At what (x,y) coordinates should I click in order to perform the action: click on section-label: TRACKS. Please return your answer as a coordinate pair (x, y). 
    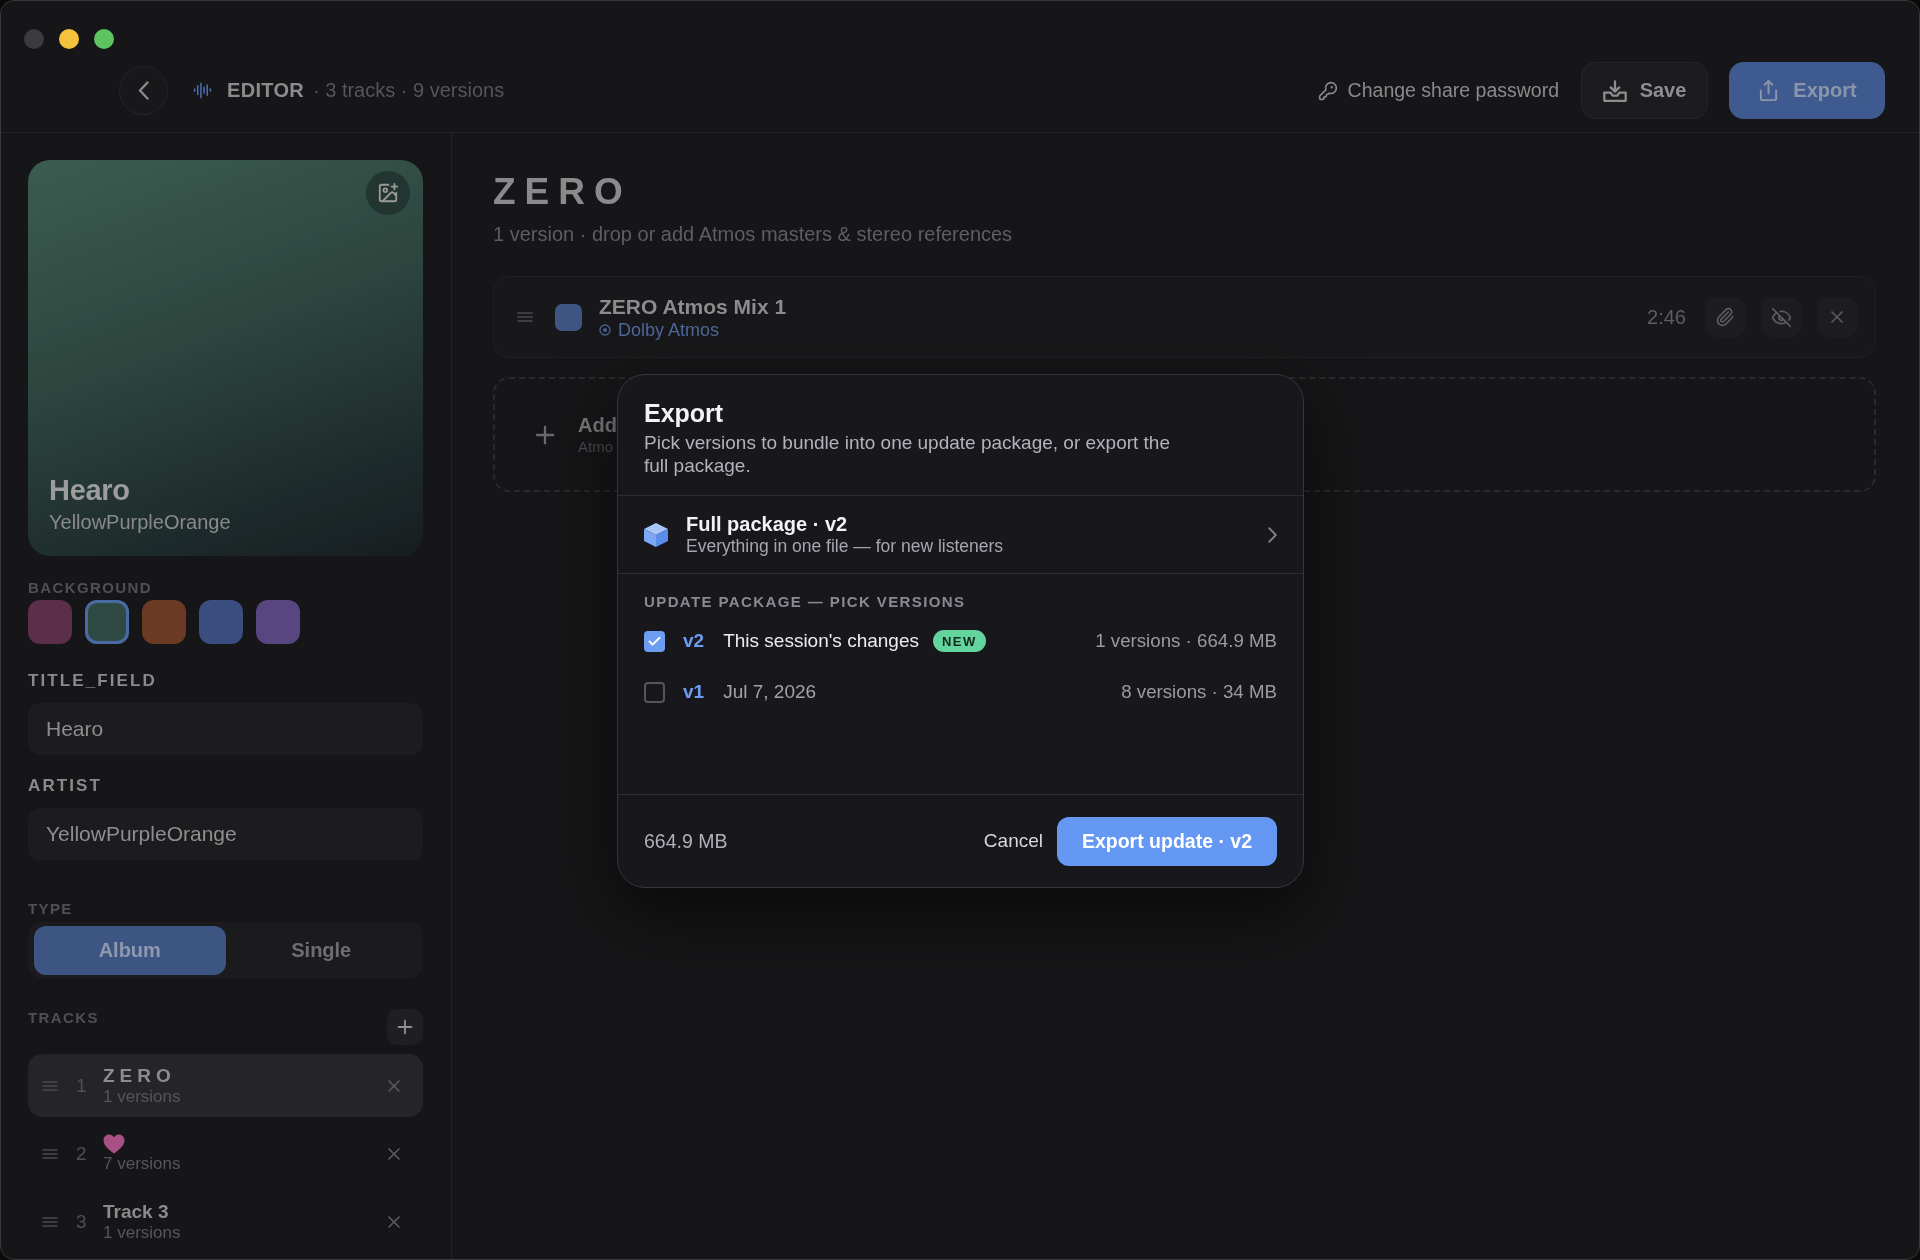
    Looking at the image, I should click on (63, 1018).